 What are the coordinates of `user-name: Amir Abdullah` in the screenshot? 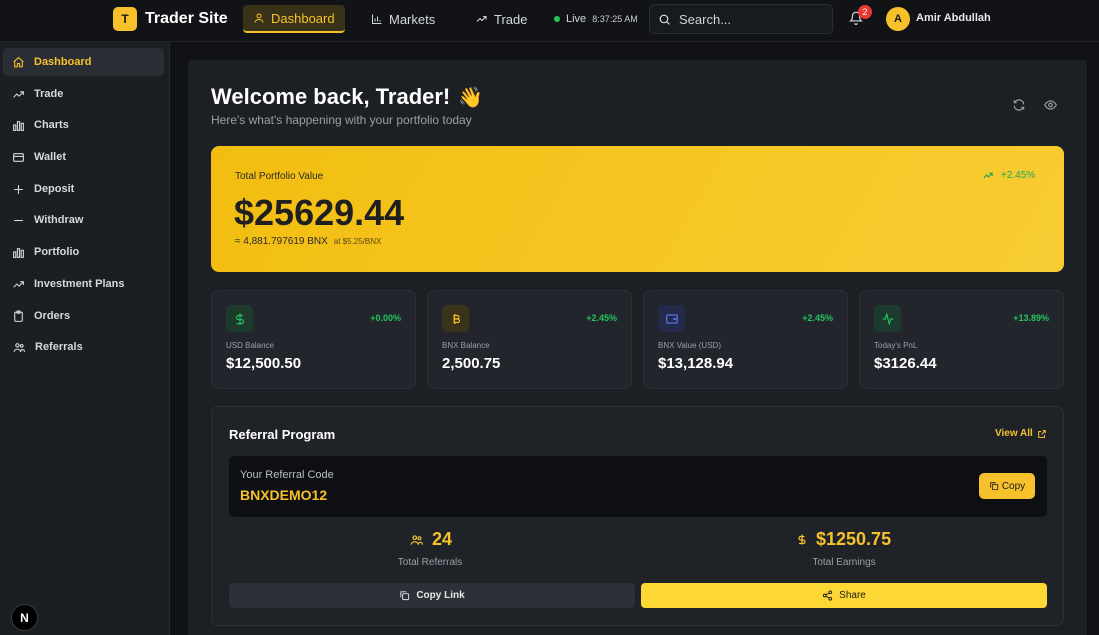 It's located at (953, 18).